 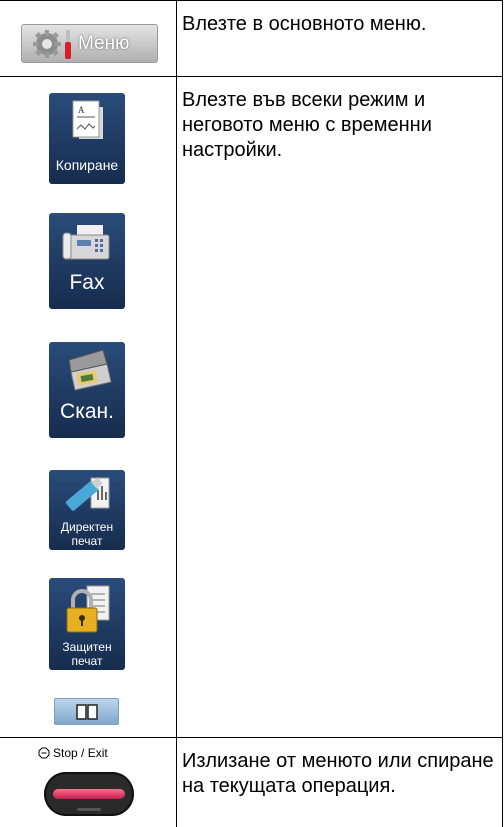 I want to click on stop-cell: Stop / Exit, so click(x=88, y=782).